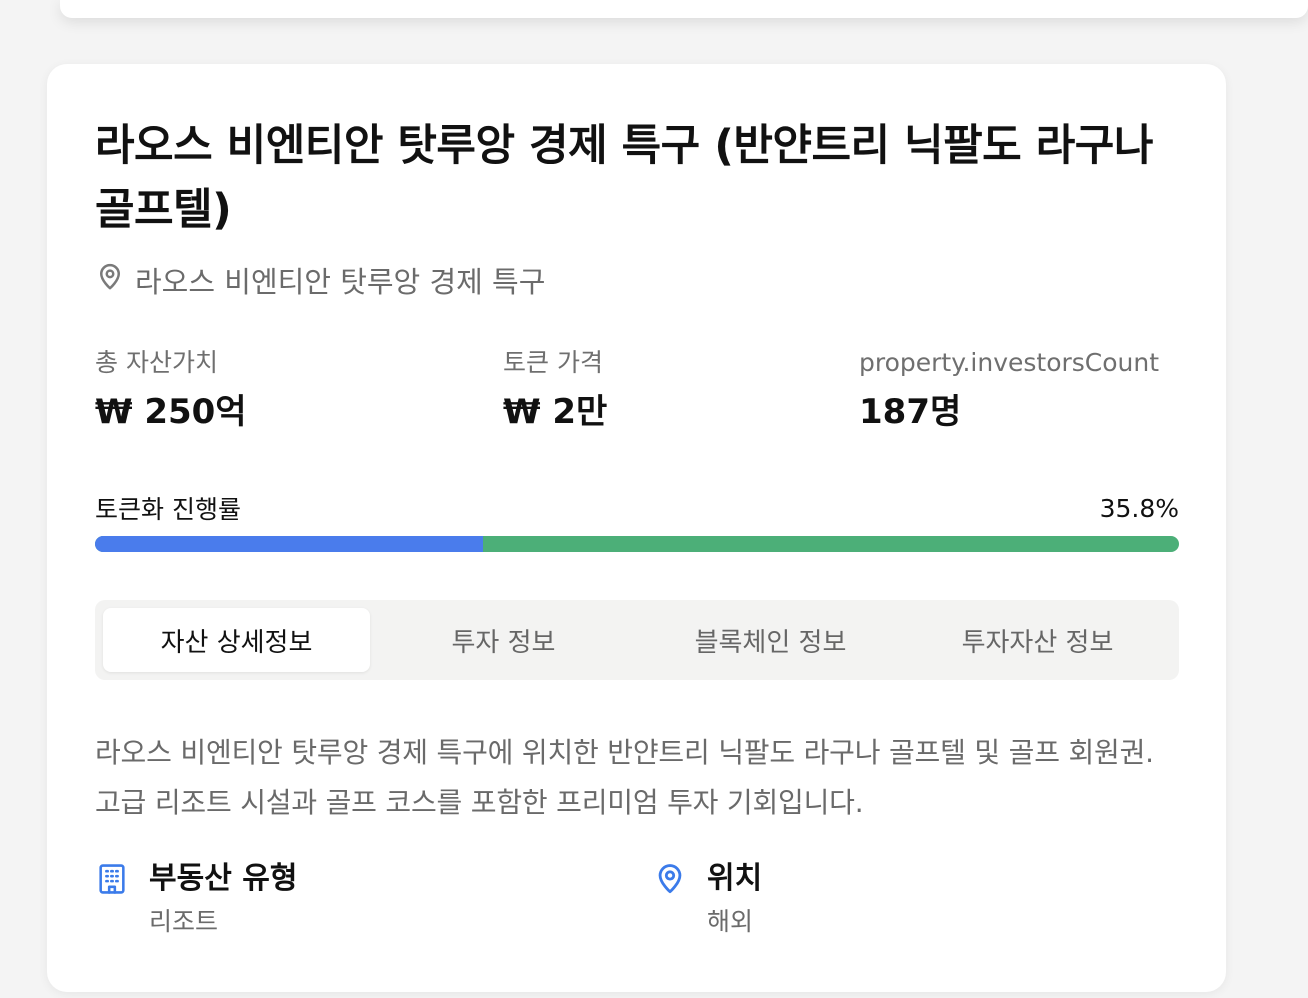 This screenshot has width=1308, height=998. What do you see at coordinates (910, 412) in the screenshot?
I see `stat-value: 187명` at bounding box center [910, 412].